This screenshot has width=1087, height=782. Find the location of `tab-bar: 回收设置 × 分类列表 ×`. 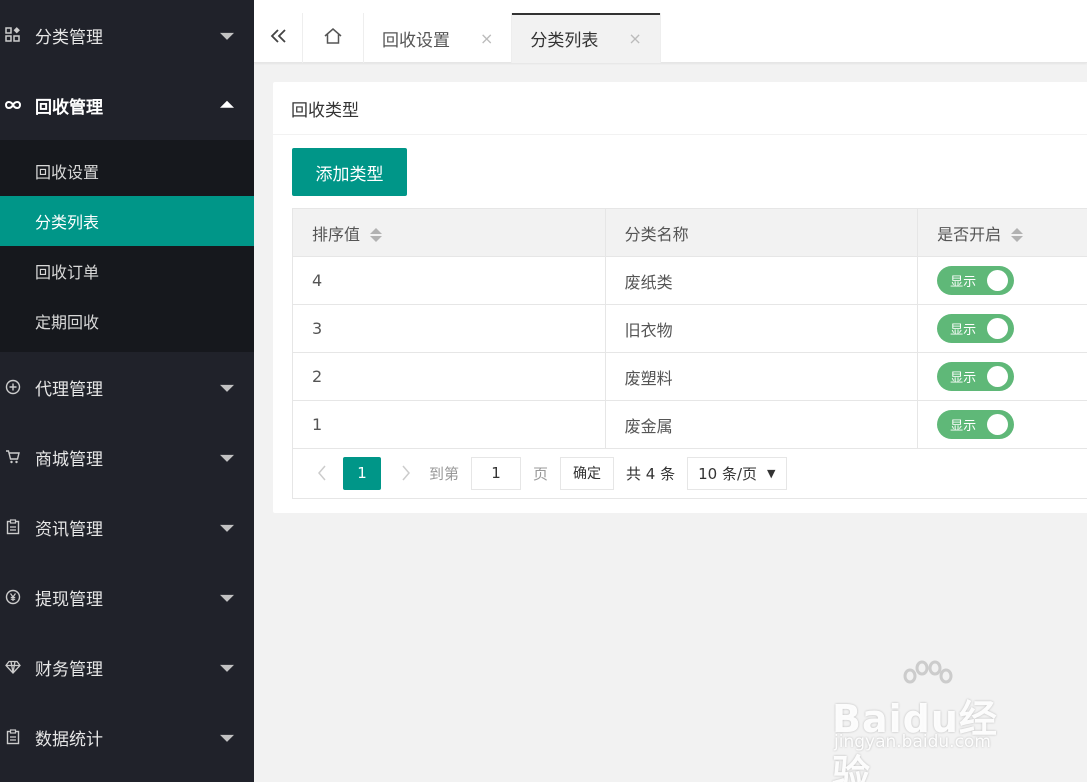

tab-bar: 回收设置 × 分类列表 × is located at coordinates (670, 31).